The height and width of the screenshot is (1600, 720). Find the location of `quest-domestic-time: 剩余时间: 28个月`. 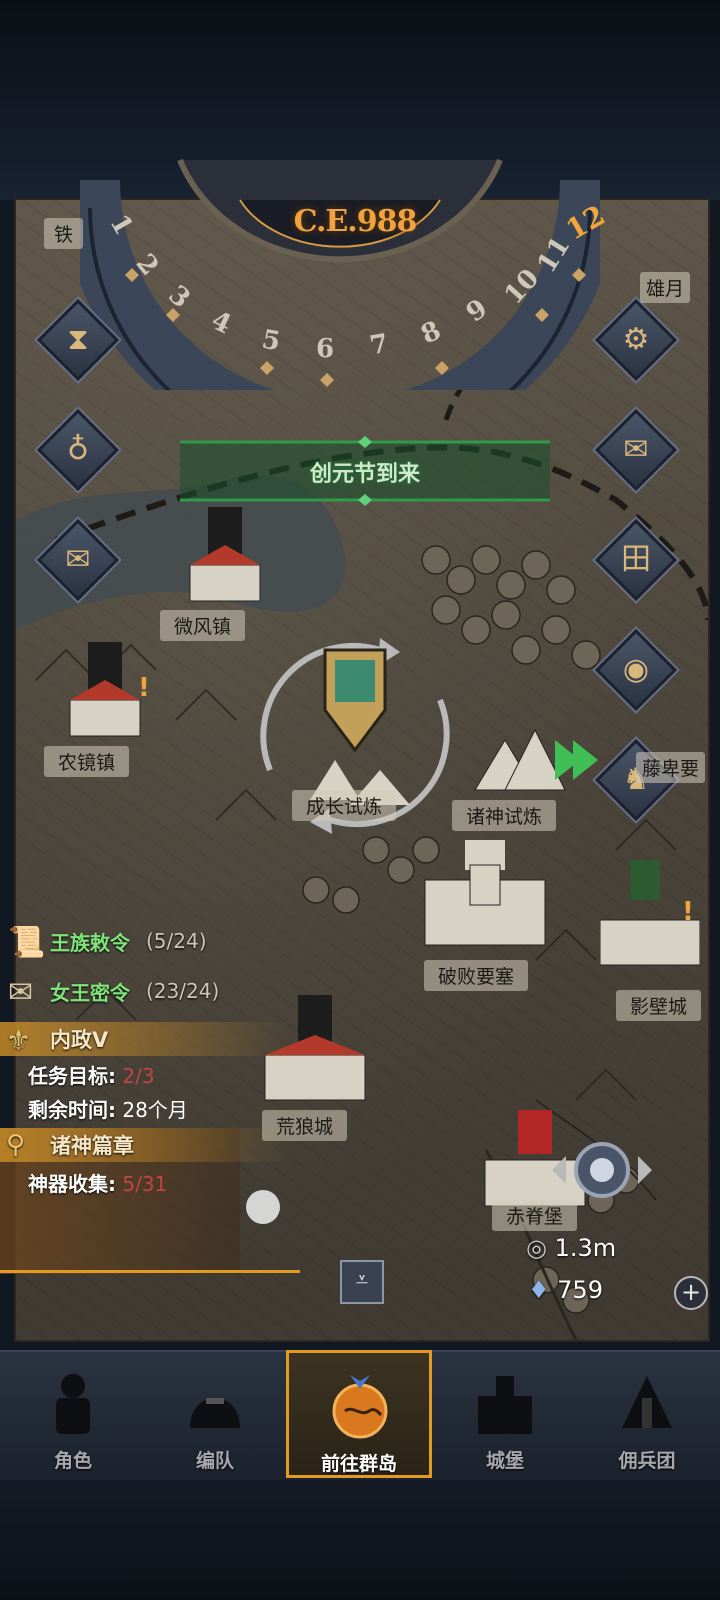

quest-domestic-time: 剩余时间: 28个月 is located at coordinates (108, 1108).